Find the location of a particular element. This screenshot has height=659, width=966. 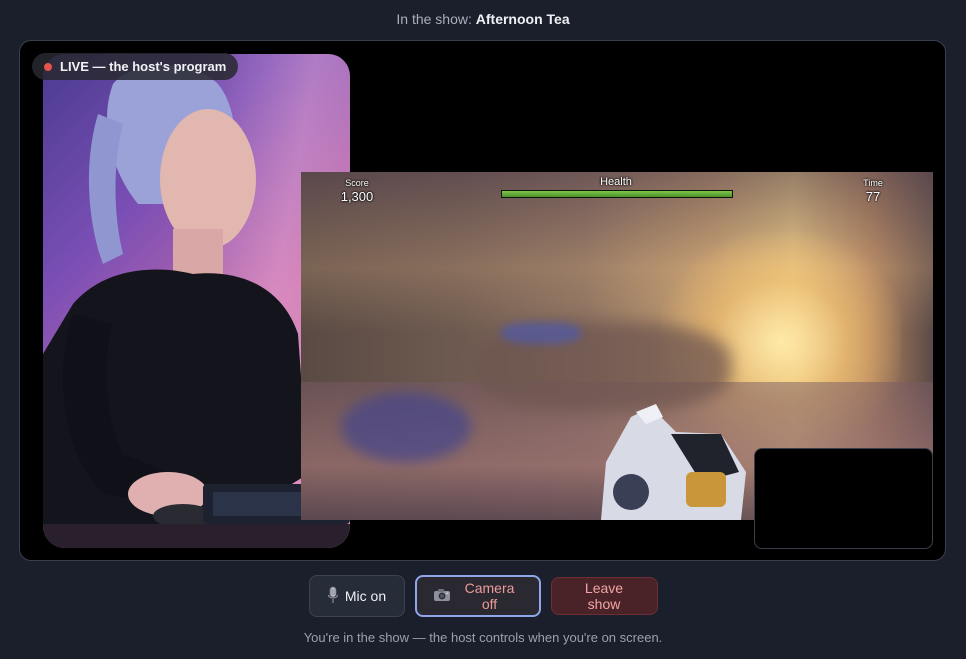

show-prefix: In the show: is located at coordinates (434, 19).